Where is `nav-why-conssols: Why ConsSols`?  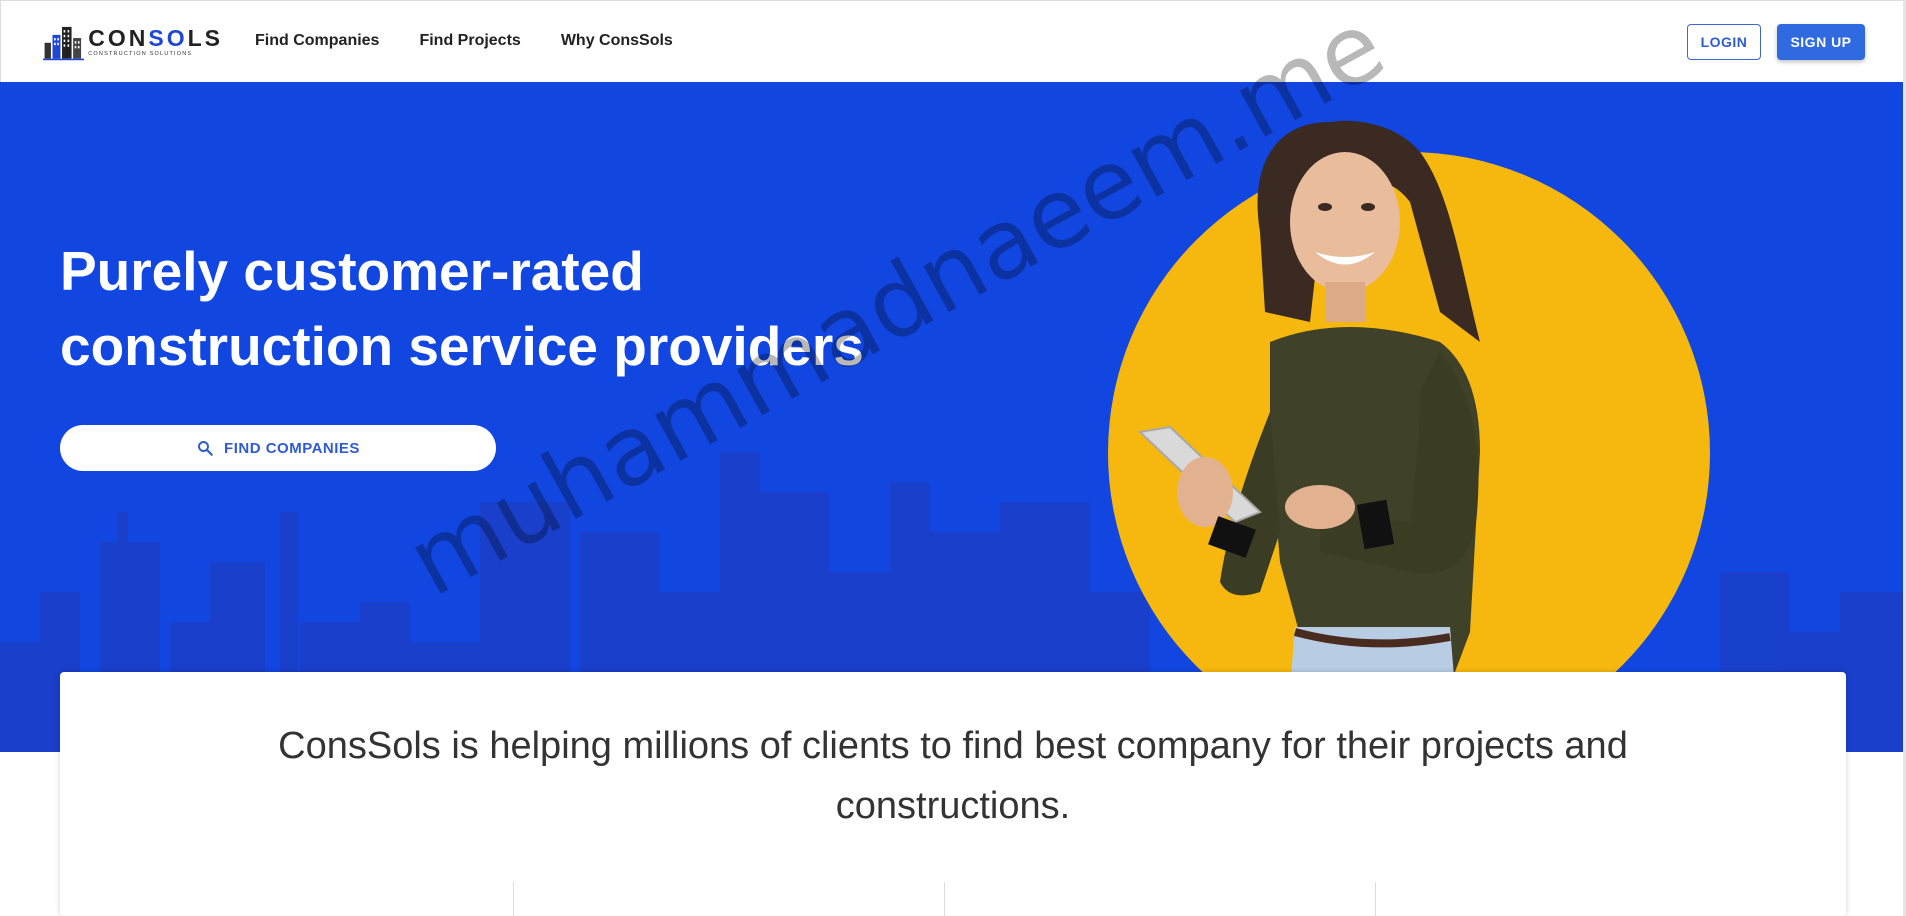 nav-why-conssols: Why ConsSols is located at coordinates (617, 41).